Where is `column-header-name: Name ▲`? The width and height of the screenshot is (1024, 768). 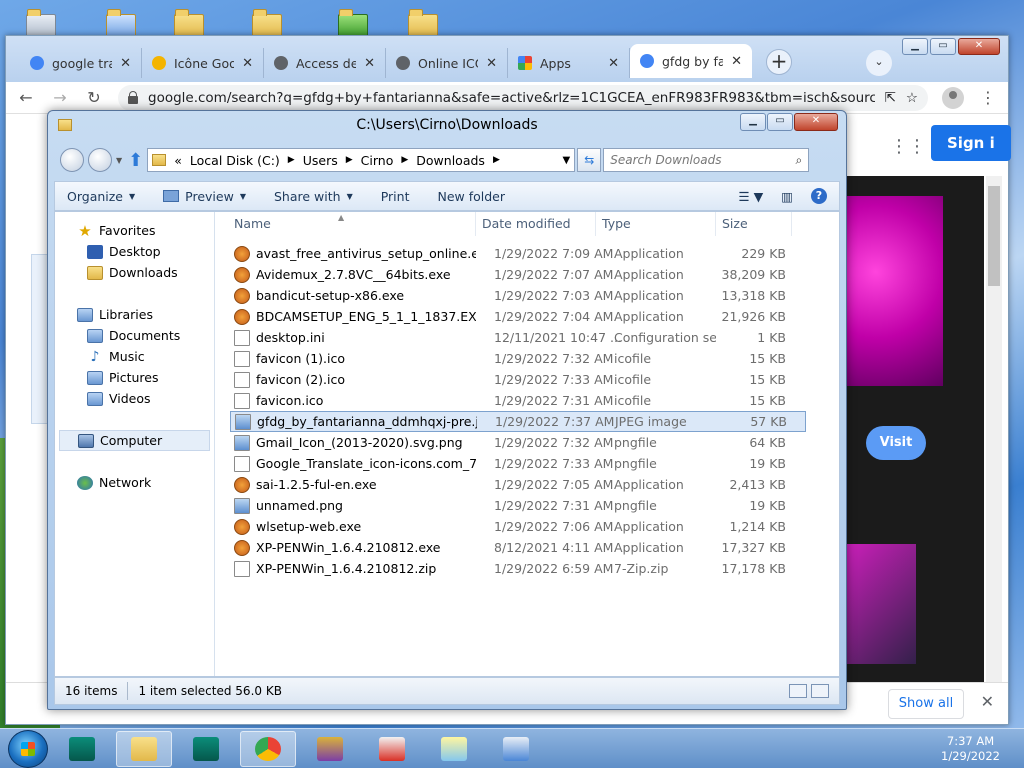
column-header-name: Name ▲ is located at coordinates (346, 224).